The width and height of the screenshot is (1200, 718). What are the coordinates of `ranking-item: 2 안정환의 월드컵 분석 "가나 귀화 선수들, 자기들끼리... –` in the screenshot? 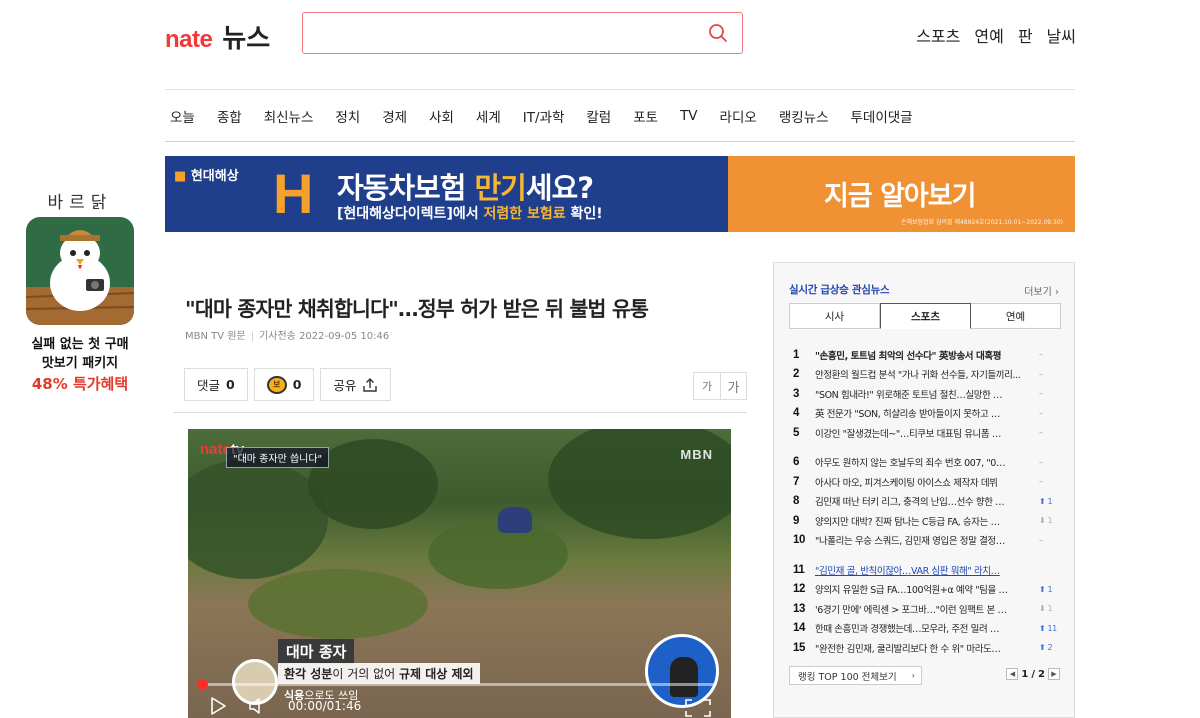 It's located at (926, 375).